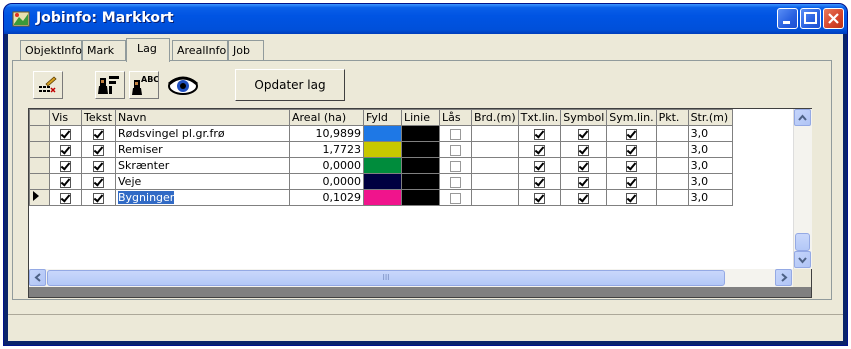 This screenshot has width=851, height=349. What do you see at coordinates (420, 117) in the screenshot?
I see `column-header-linie: Linie` at bounding box center [420, 117].